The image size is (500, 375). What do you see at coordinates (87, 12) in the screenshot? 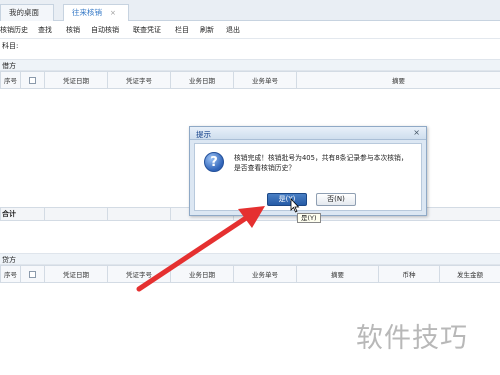
I see `tab-label: 往来核销` at bounding box center [87, 12].